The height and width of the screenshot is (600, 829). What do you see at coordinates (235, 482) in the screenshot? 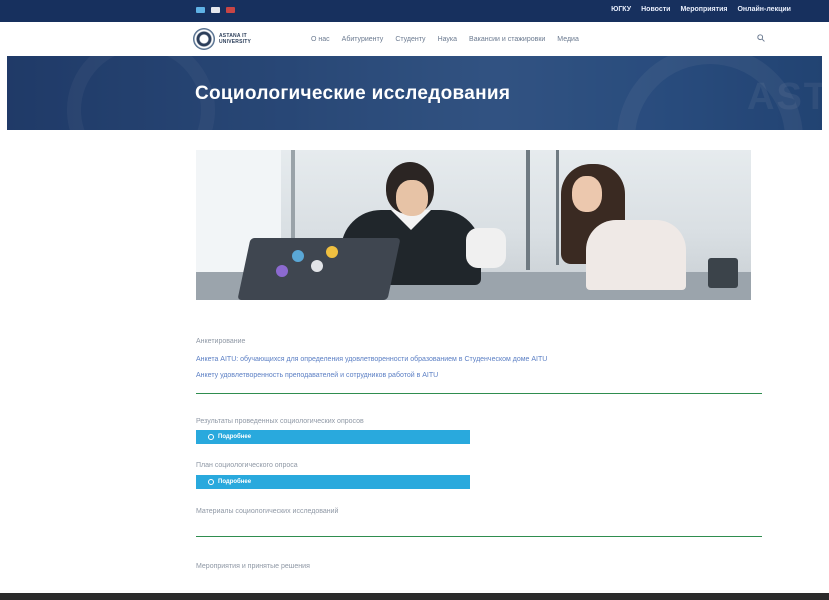
I see `plan-more-label: Подробнее` at bounding box center [235, 482].